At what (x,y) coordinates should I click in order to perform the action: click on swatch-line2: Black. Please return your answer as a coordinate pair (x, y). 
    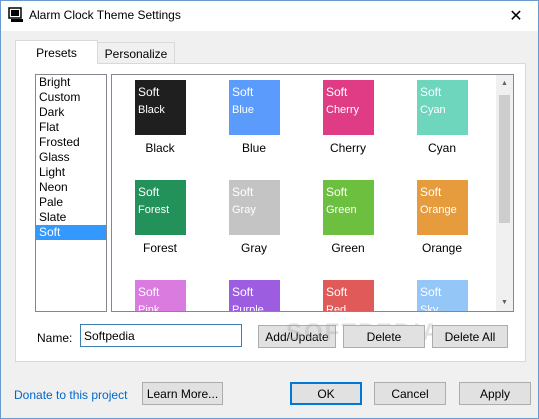
    Looking at the image, I should click on (151, 110).